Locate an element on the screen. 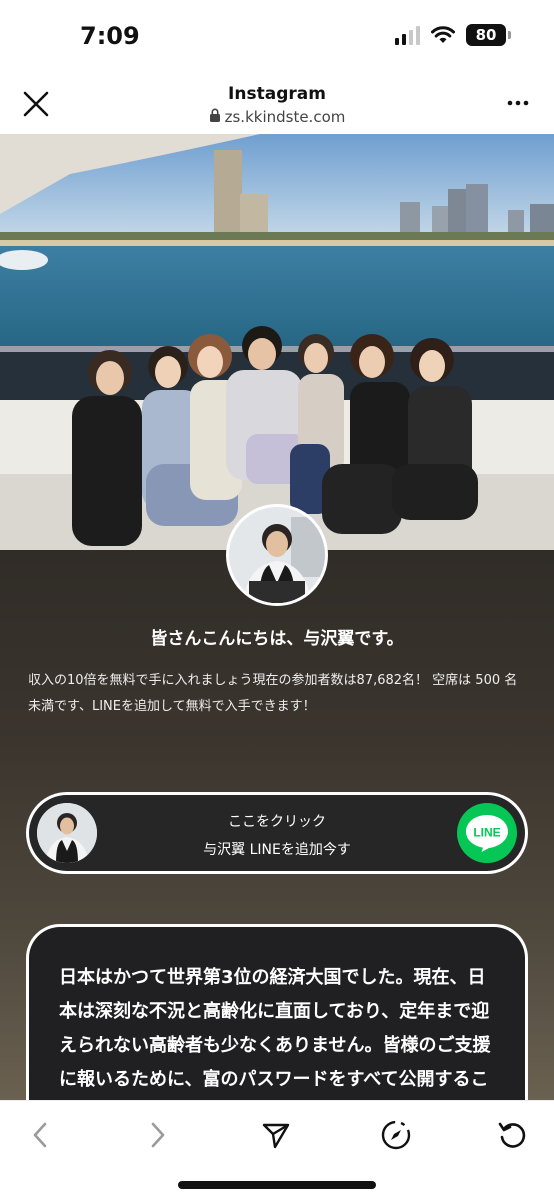 Image resolution: width=554 pixels, height=1200 pixels. add-line-button-body: ここをクリック 与沢翼 LINEを追加今す LINE is located at coordinates (277, 833).